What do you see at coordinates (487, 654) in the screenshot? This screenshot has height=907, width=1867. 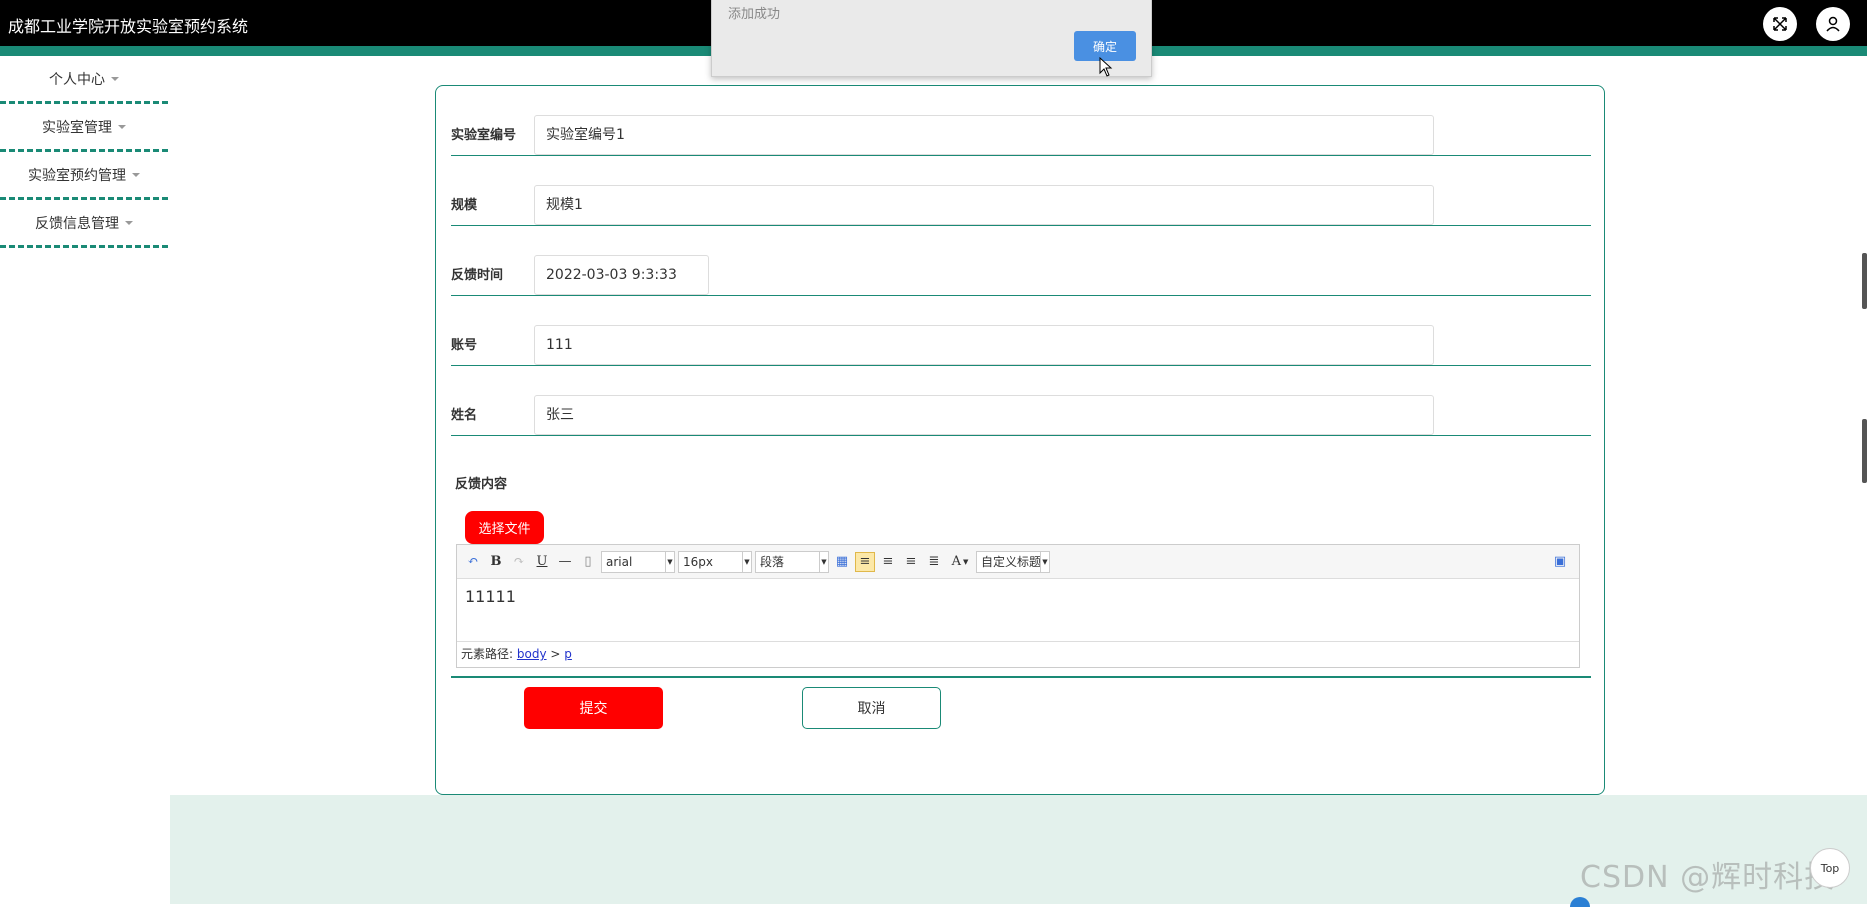 I see `element-path-label: 元素路径:` at bounding box center [487, 654].